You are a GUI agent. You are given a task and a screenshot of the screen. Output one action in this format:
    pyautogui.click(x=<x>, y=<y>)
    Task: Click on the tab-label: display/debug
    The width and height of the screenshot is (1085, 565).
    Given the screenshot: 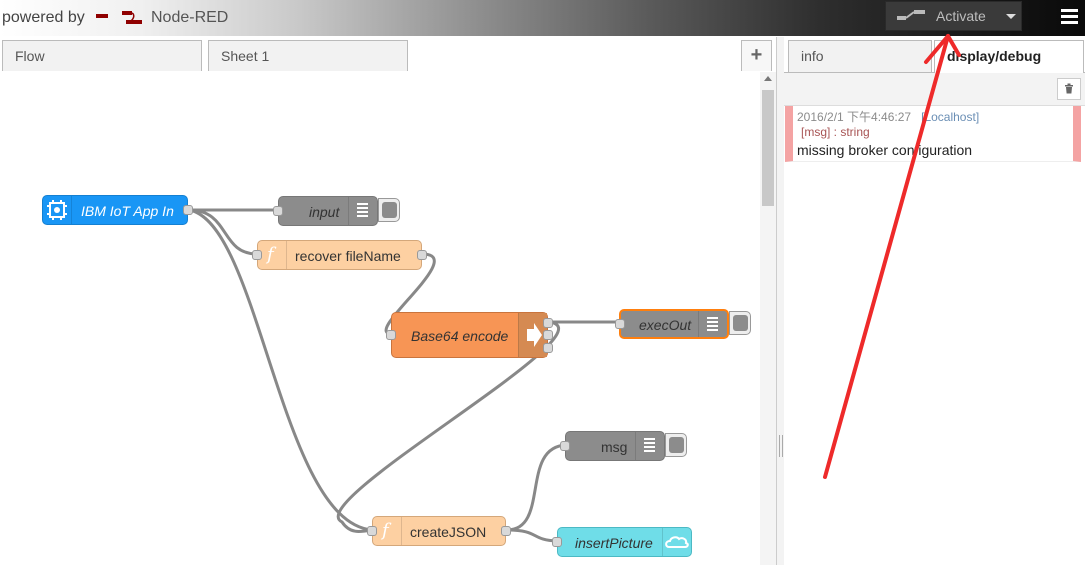 What is the action you would take?
    pyautogui.click(x=994, y=56)
    